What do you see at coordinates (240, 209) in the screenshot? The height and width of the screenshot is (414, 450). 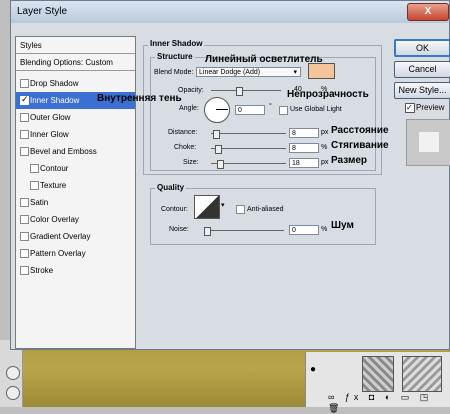 I see `anti-aliased-checkbox` at bounding box center [240, 209].